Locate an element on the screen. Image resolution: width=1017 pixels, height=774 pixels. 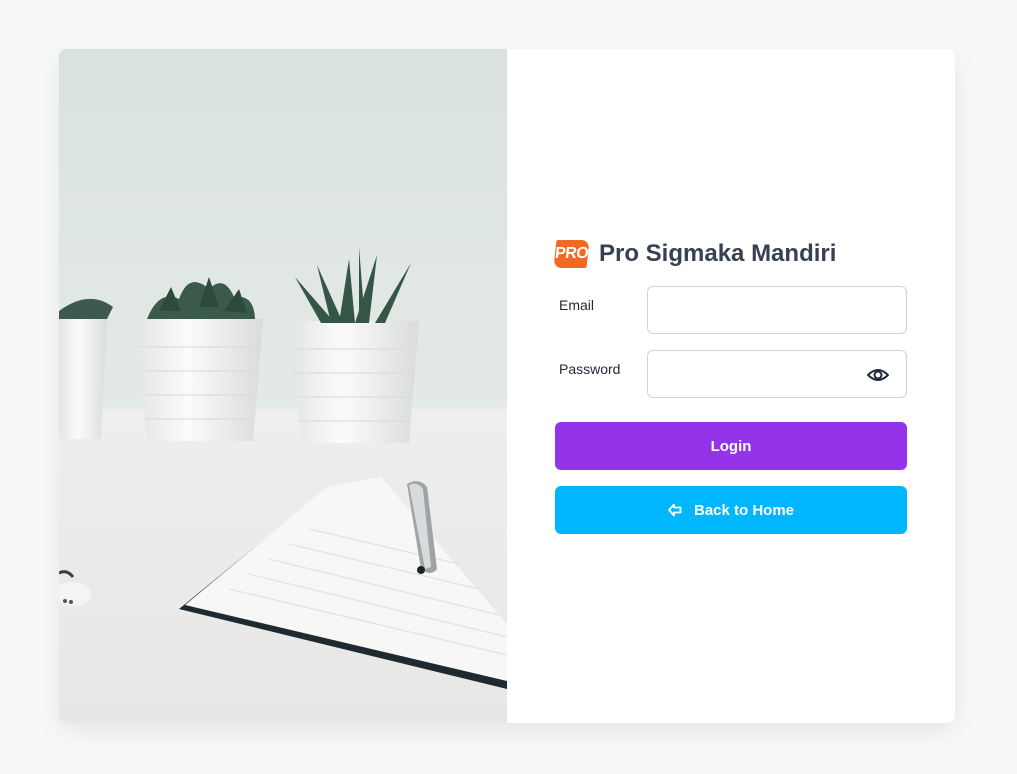
back-to-home-label: Back to Home is located at coordinates (744, 510).